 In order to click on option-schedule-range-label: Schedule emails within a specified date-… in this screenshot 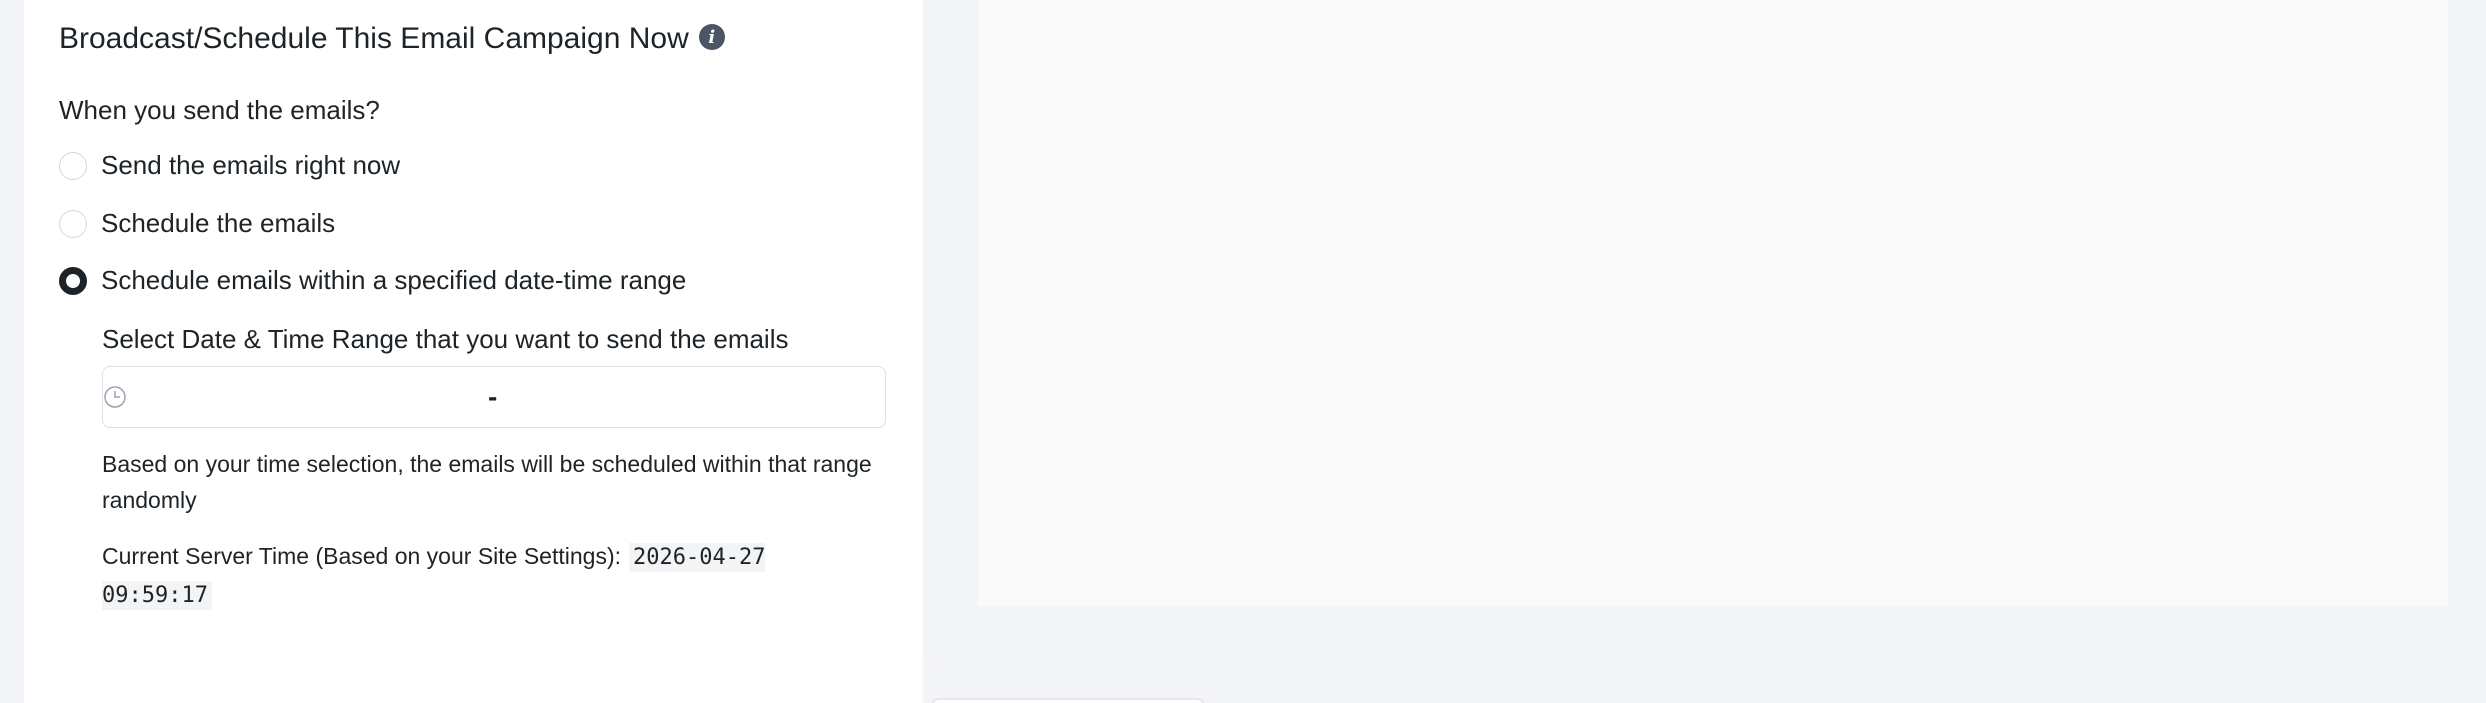, I will do `click(394, 280)`.